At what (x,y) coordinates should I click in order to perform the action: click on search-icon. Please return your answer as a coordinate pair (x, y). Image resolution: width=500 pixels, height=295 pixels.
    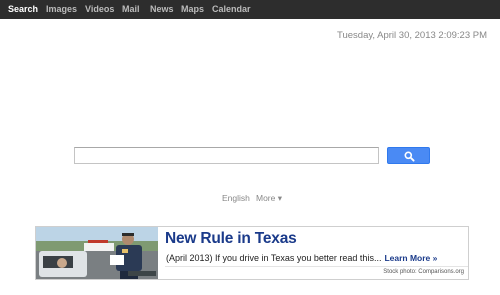
    Looking at the image, I should click on (409, 156).